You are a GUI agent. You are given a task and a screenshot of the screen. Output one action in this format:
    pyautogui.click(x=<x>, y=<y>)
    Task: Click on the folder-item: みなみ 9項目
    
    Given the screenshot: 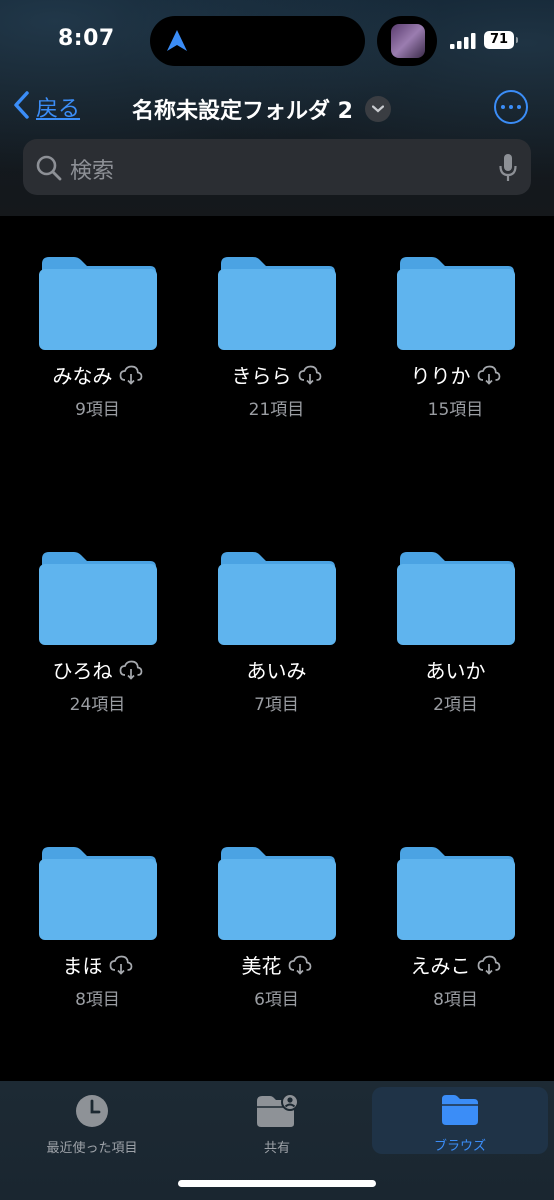 What is the action you would take?
    pyautogui.click(x=97, y=338)
    